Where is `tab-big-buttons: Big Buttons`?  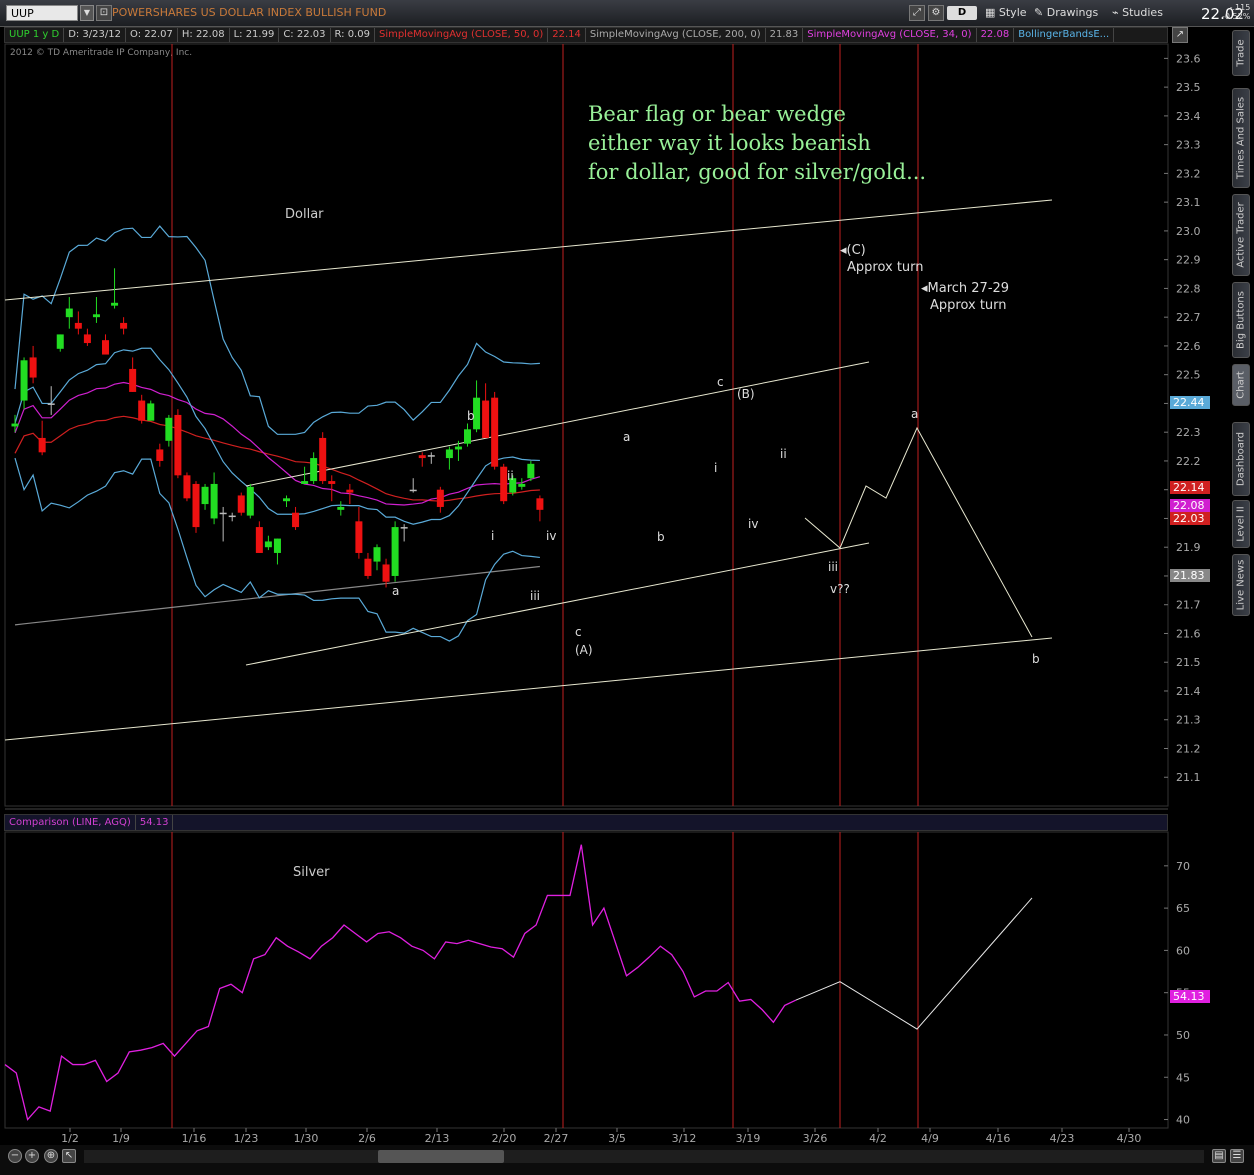 tab-big-buttons: Big Buttons is located at coordinates (1241, 320).